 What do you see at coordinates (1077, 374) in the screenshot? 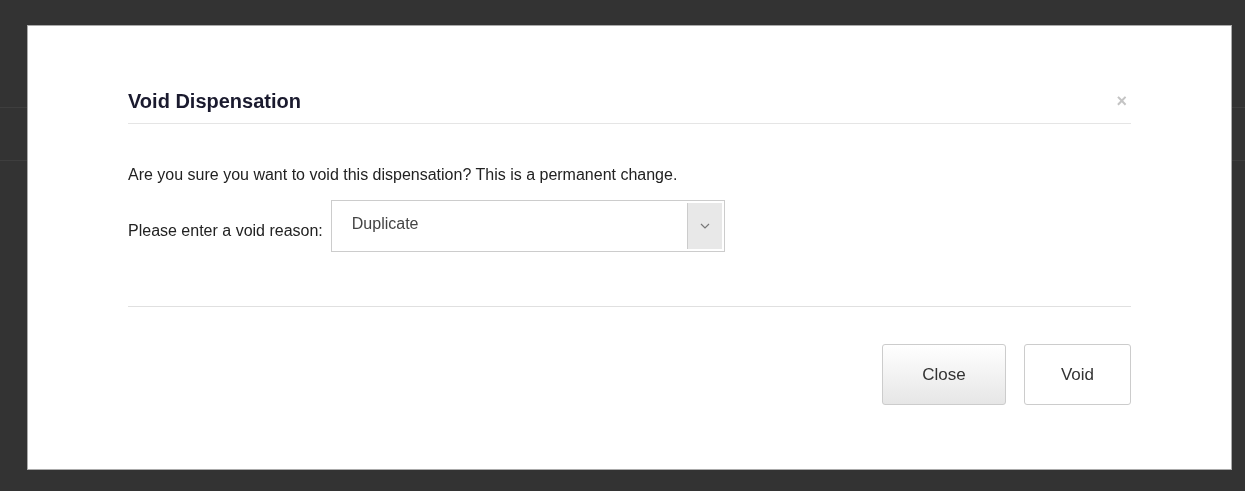
I see `void-button: Void` at bounding box center [1077, 374].